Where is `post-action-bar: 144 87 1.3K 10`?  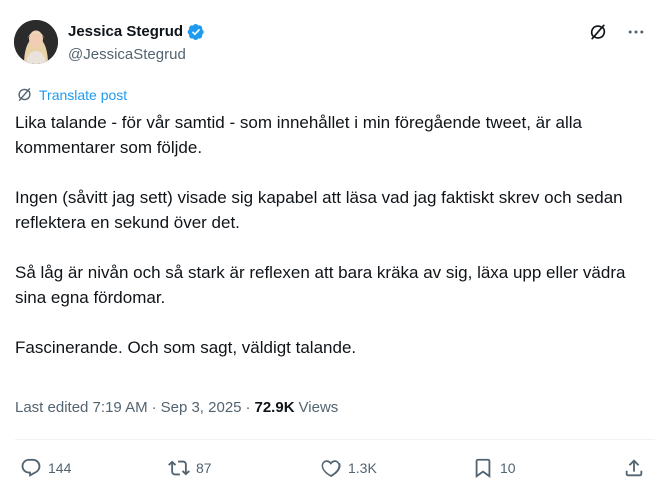 post-action-bar: 144 87 1.3K 10 is located at coordinates (335, 468).